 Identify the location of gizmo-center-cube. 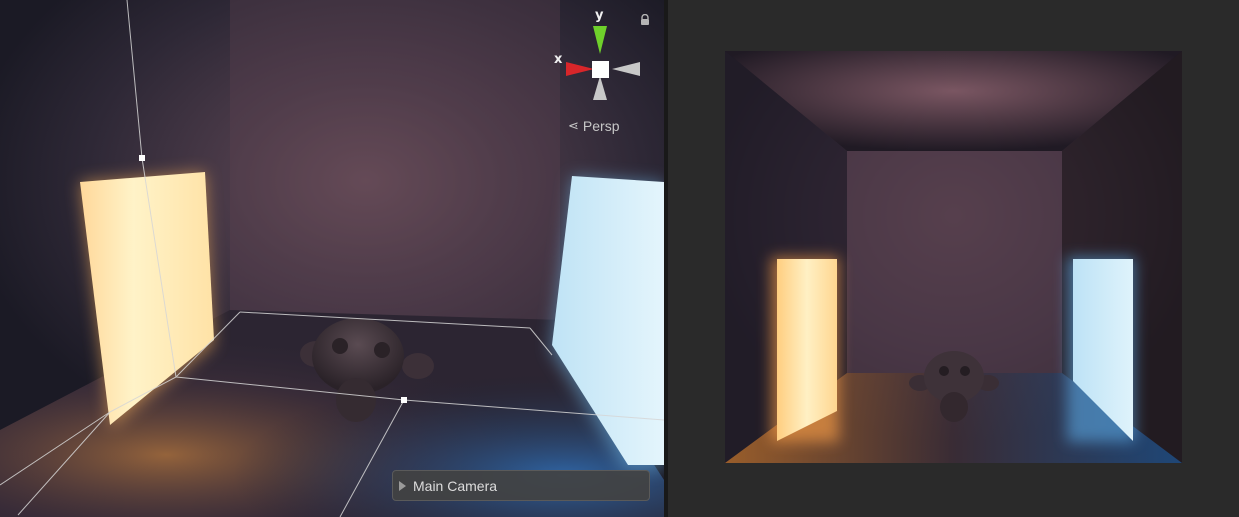
(600, 69).